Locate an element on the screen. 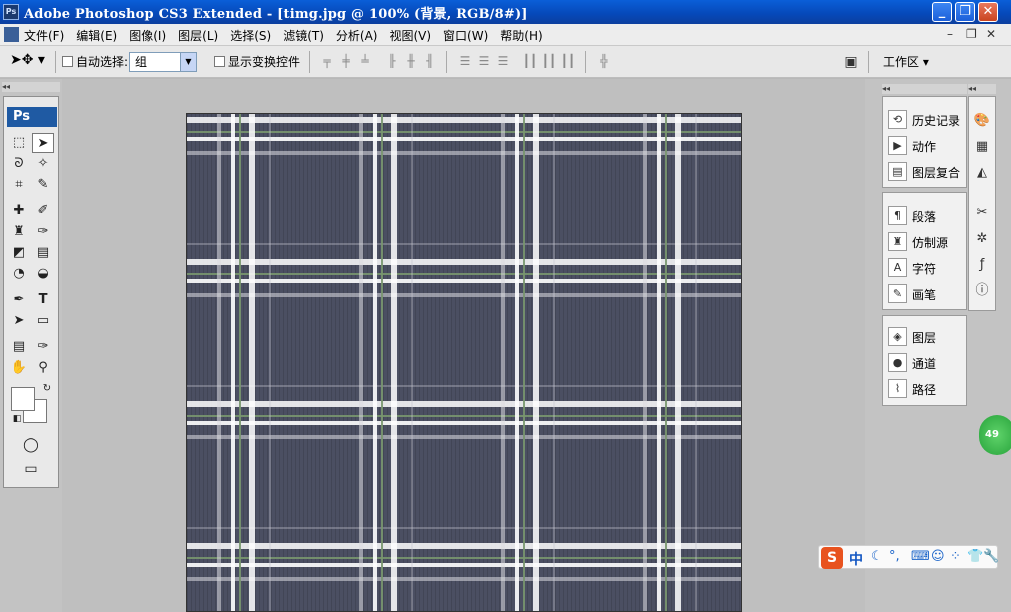  menu-filter: 滤镜(T) is located at coordinates (303, 35).